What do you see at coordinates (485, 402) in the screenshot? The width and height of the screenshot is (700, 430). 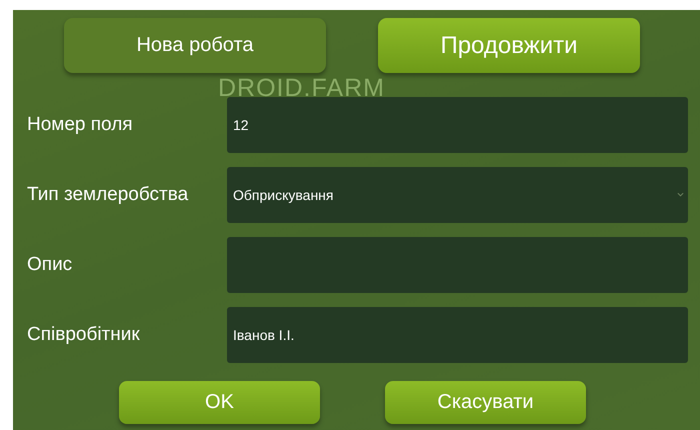 I see `cancel-button: Скасувати` at bounding box center [485, 402].